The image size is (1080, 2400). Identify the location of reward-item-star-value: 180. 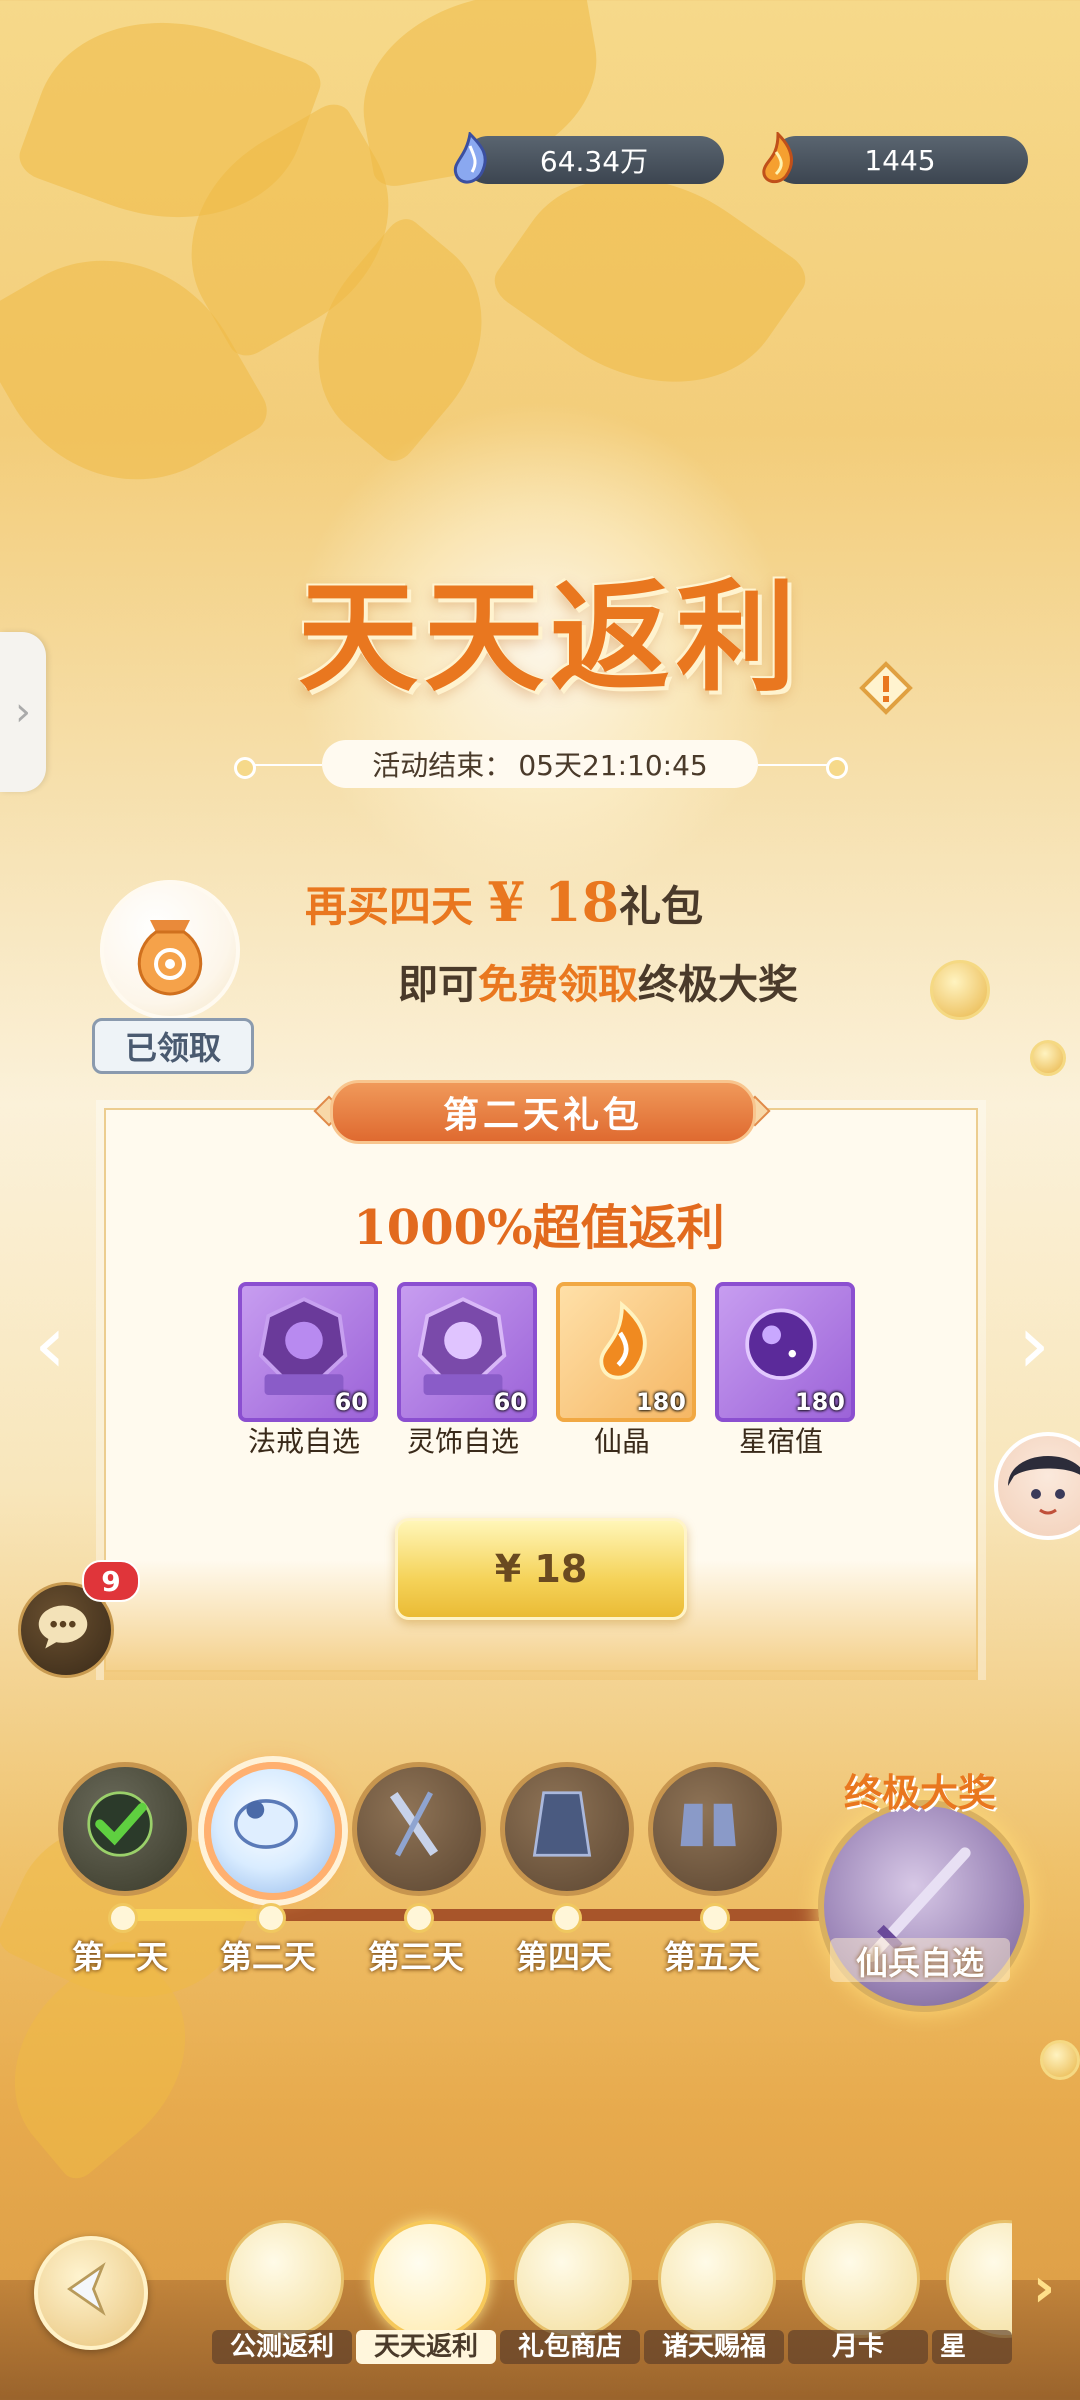
(785, 1352).